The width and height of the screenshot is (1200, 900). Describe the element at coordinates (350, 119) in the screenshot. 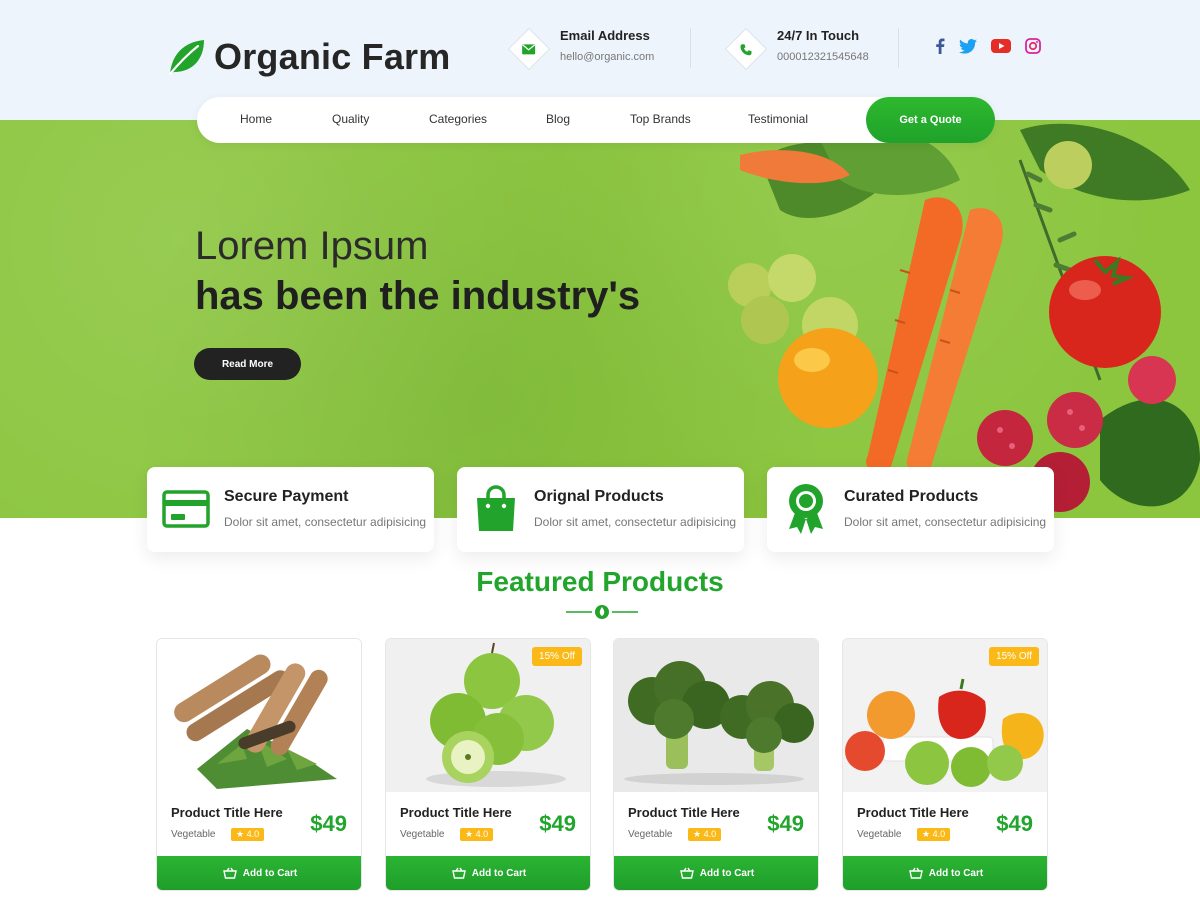

I see `nav-quality: Quality` at that location.